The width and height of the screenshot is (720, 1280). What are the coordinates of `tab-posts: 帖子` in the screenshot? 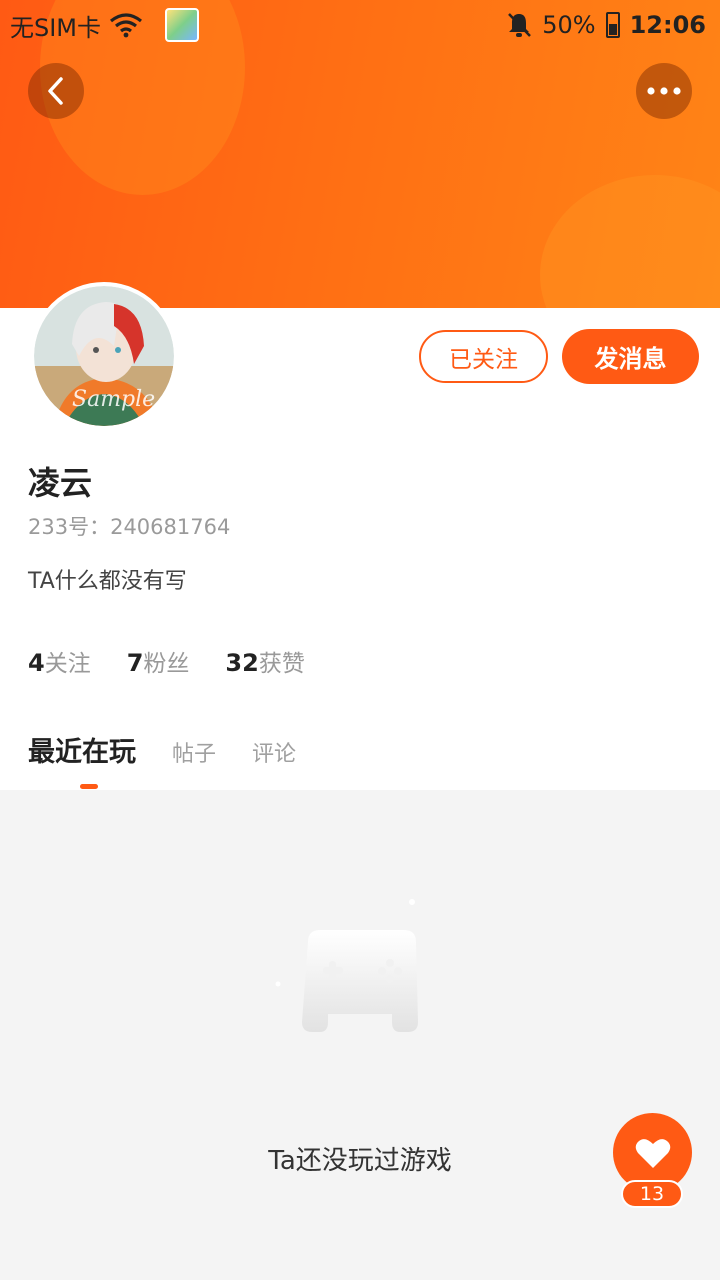 It's located at (194, 752).